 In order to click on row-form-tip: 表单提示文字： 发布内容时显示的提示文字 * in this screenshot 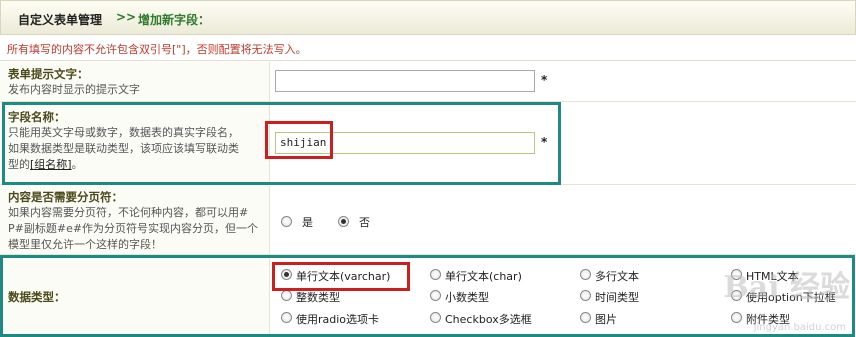, I will do `click(428, 82)`.